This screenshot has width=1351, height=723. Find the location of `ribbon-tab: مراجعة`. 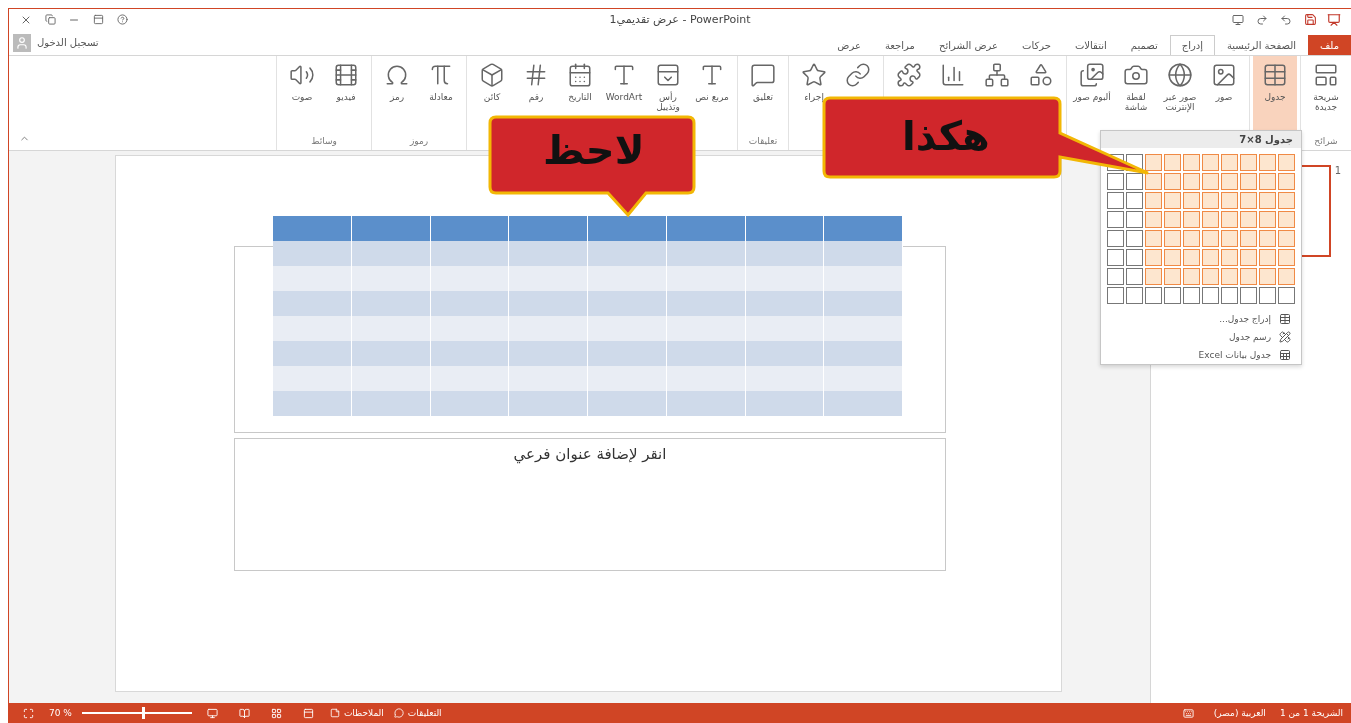

ribbon-tab: مراجعة is located at coordinates (899, 45).